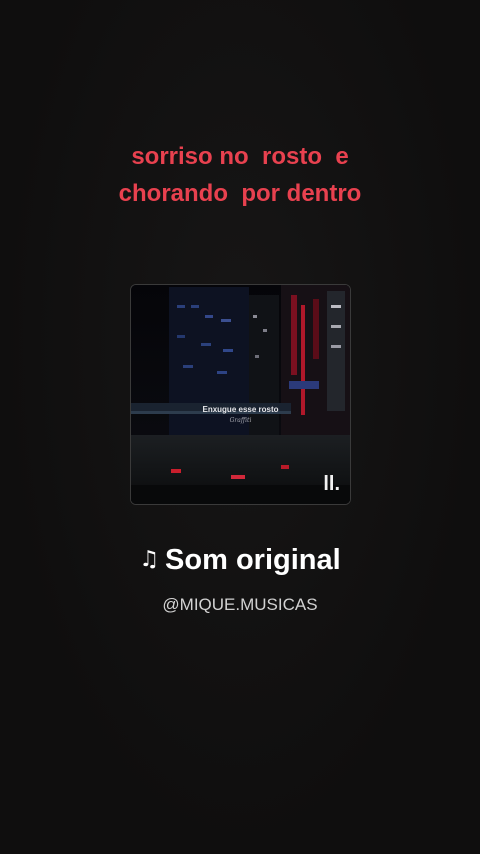 The width and height of the screenshot is (480, 854). What do you see at coordinates (331, 484) in the screenshot?
I see `app-logo-watermark: ll.` at bounding box center [331, 484].